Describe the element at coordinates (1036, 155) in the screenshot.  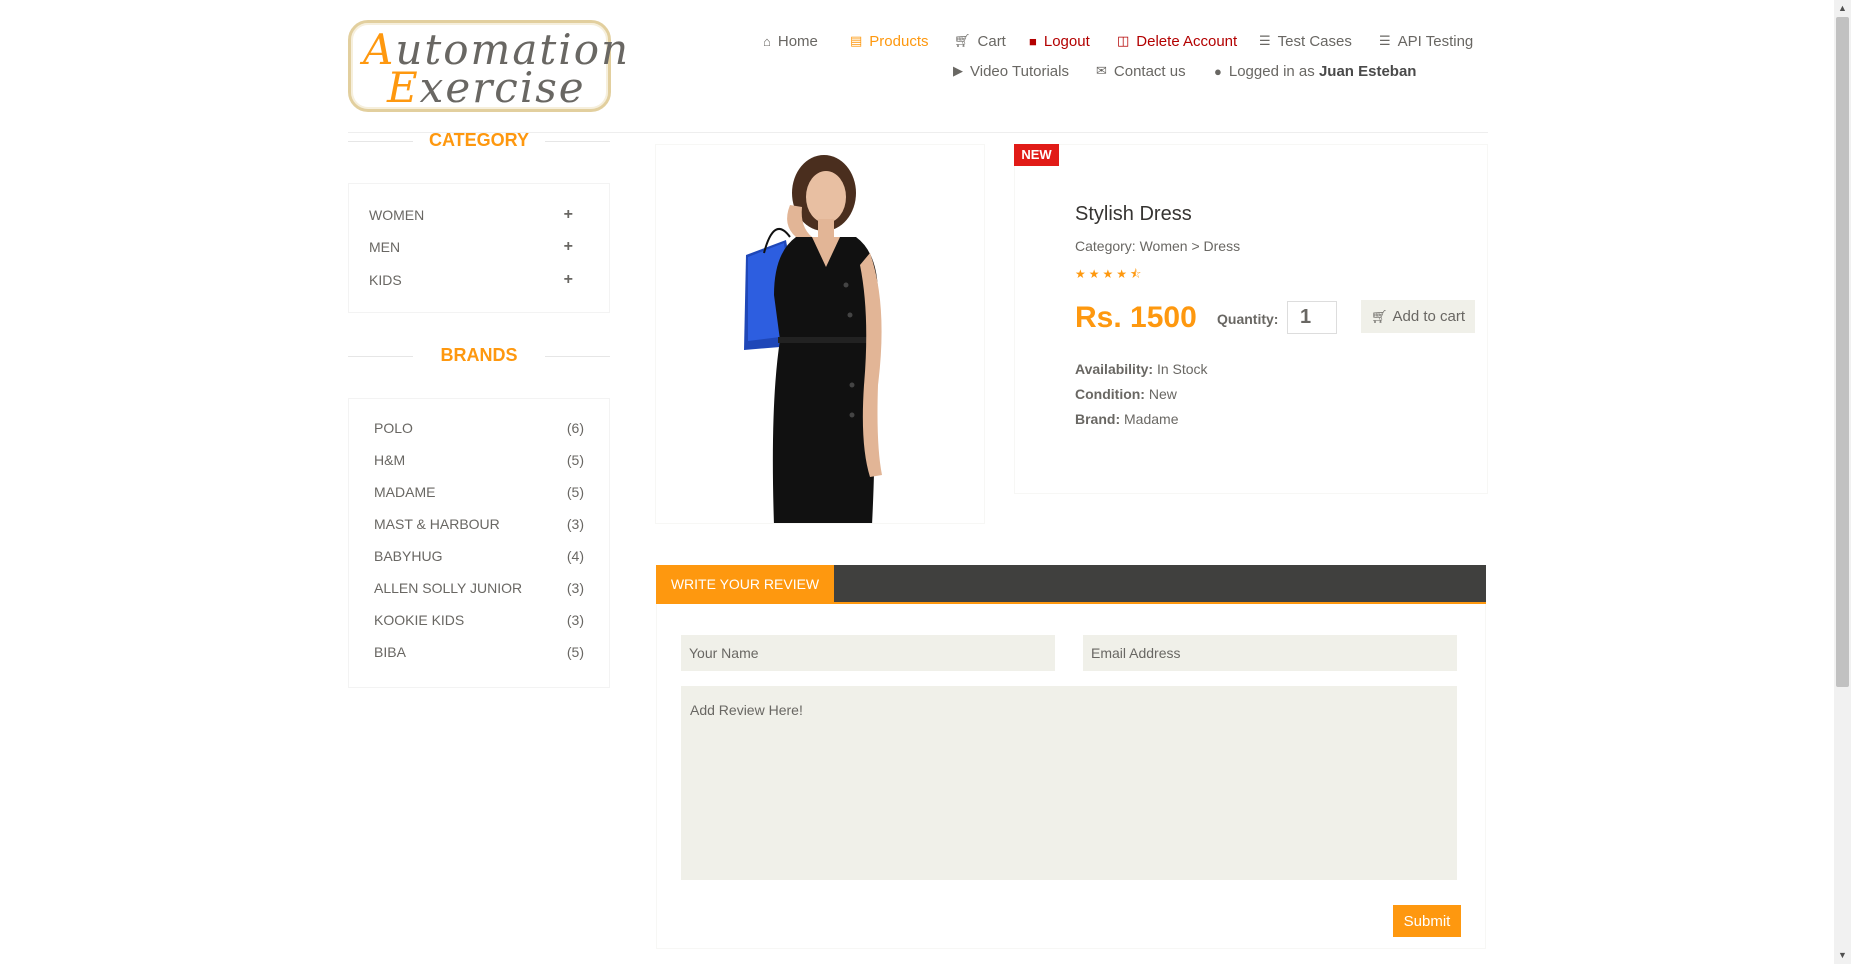
I see `new-badge: NEW` at that location.